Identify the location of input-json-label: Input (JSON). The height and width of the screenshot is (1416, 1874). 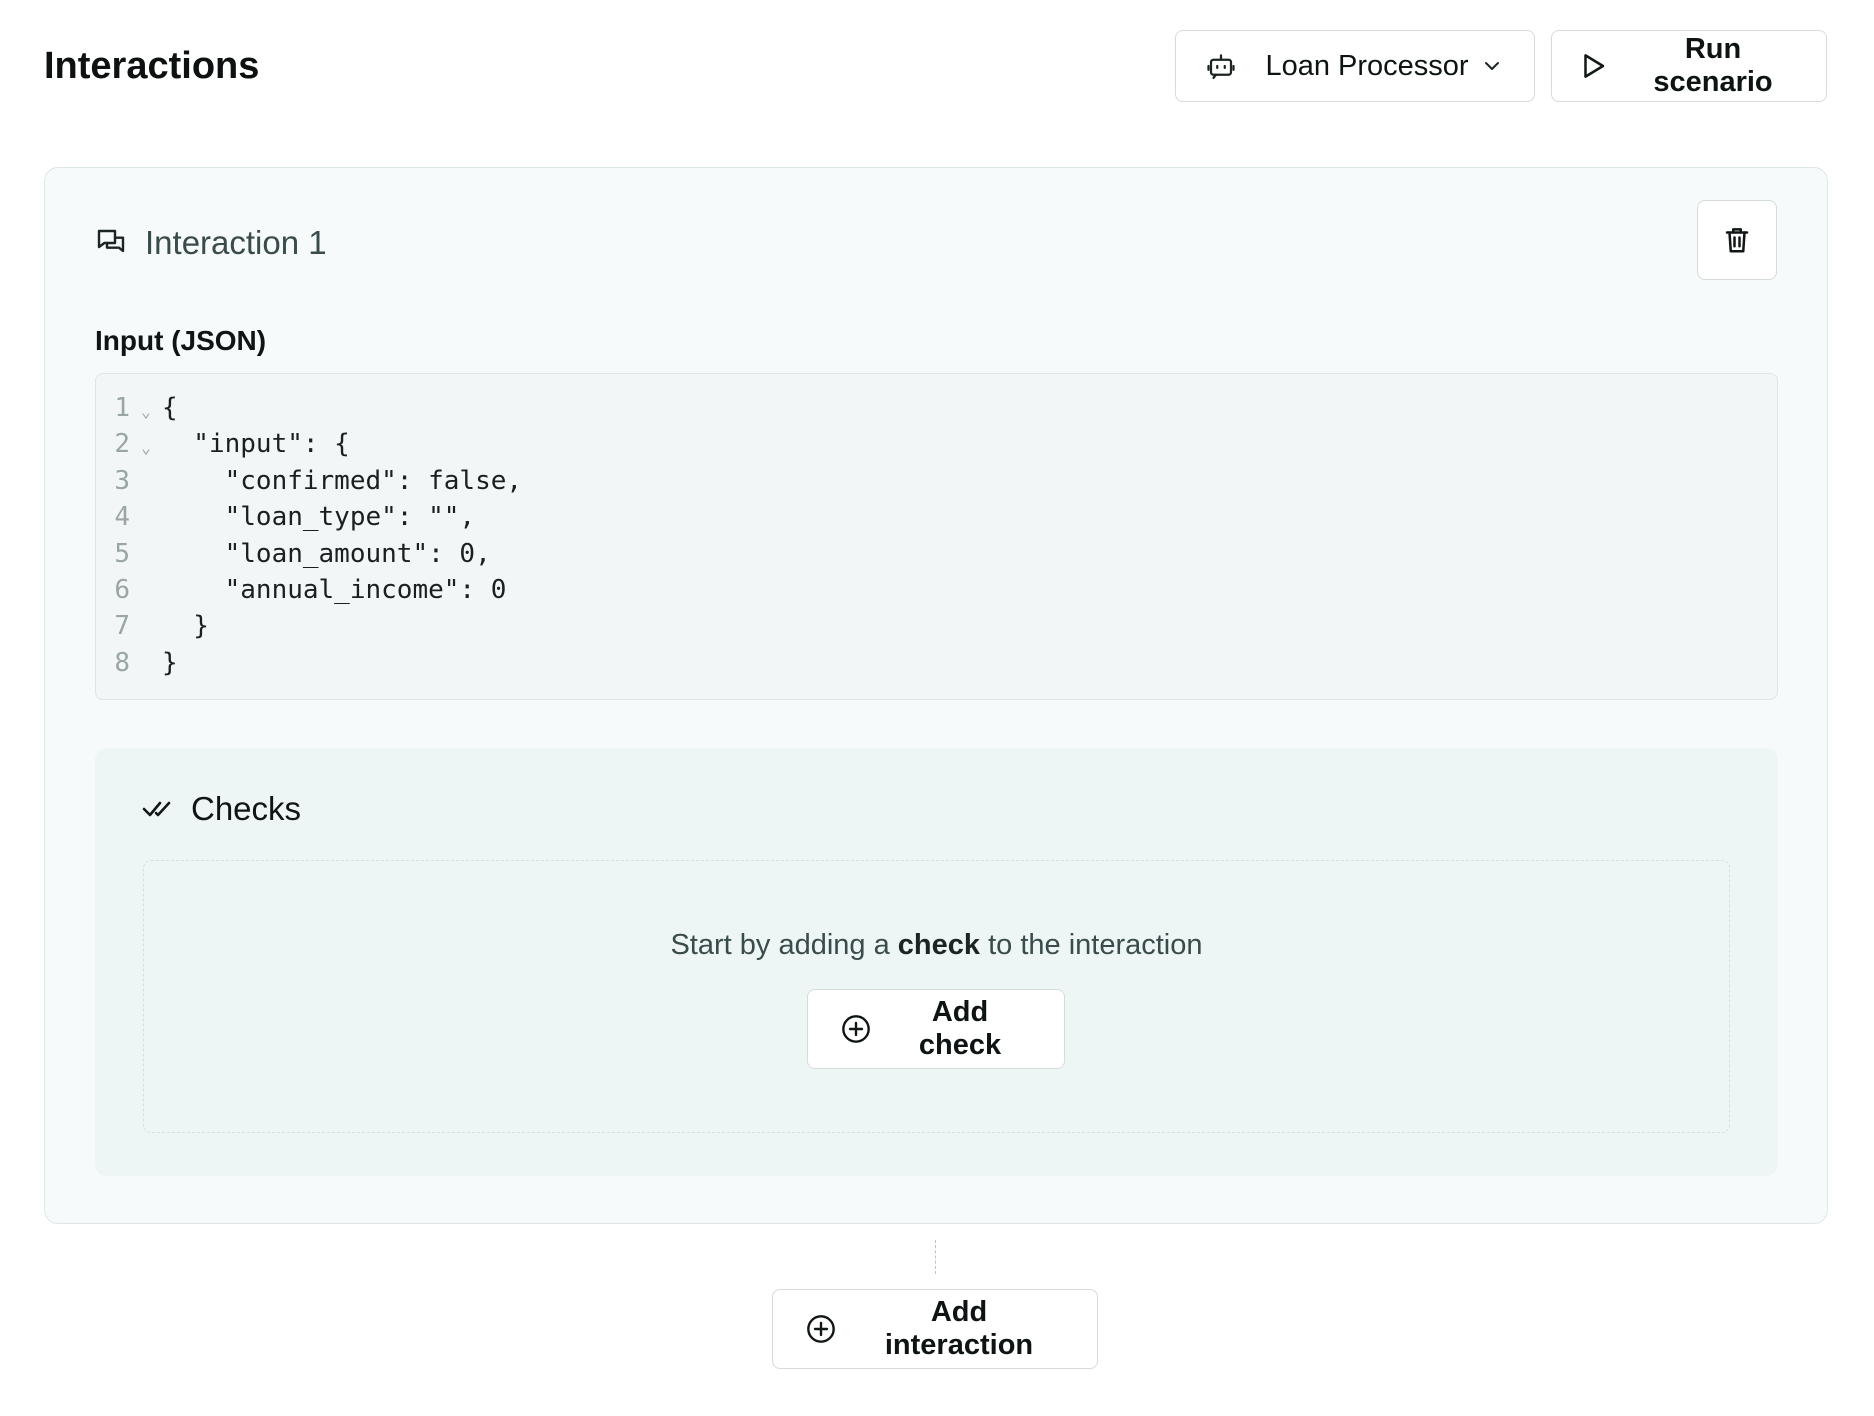
(181, 340).